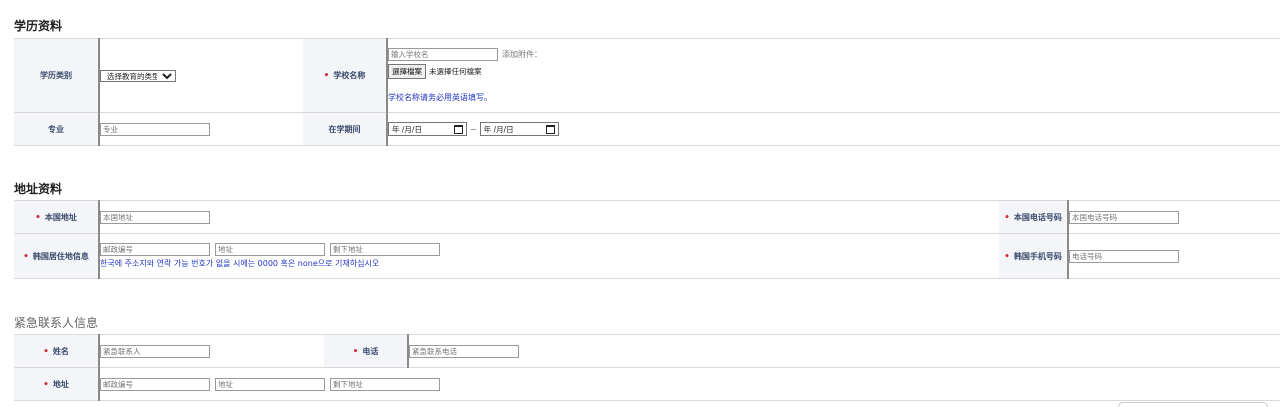  I want to click on address-section-title: 地址资料, so click(38, 189).